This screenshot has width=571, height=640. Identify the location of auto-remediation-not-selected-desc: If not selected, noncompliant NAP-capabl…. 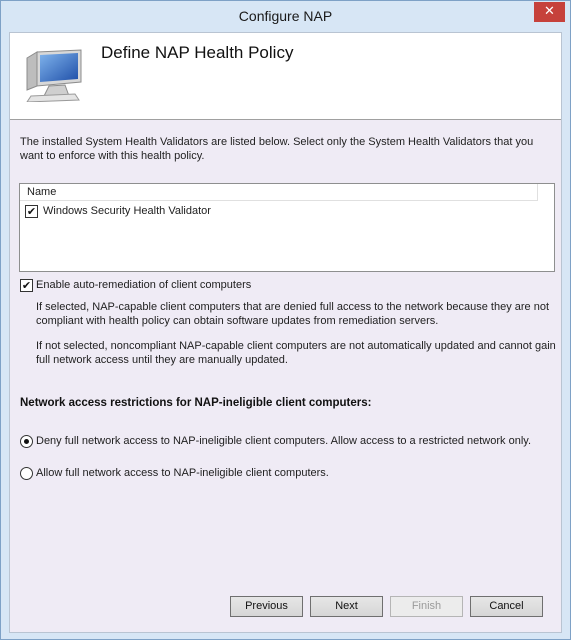
(296, 353).